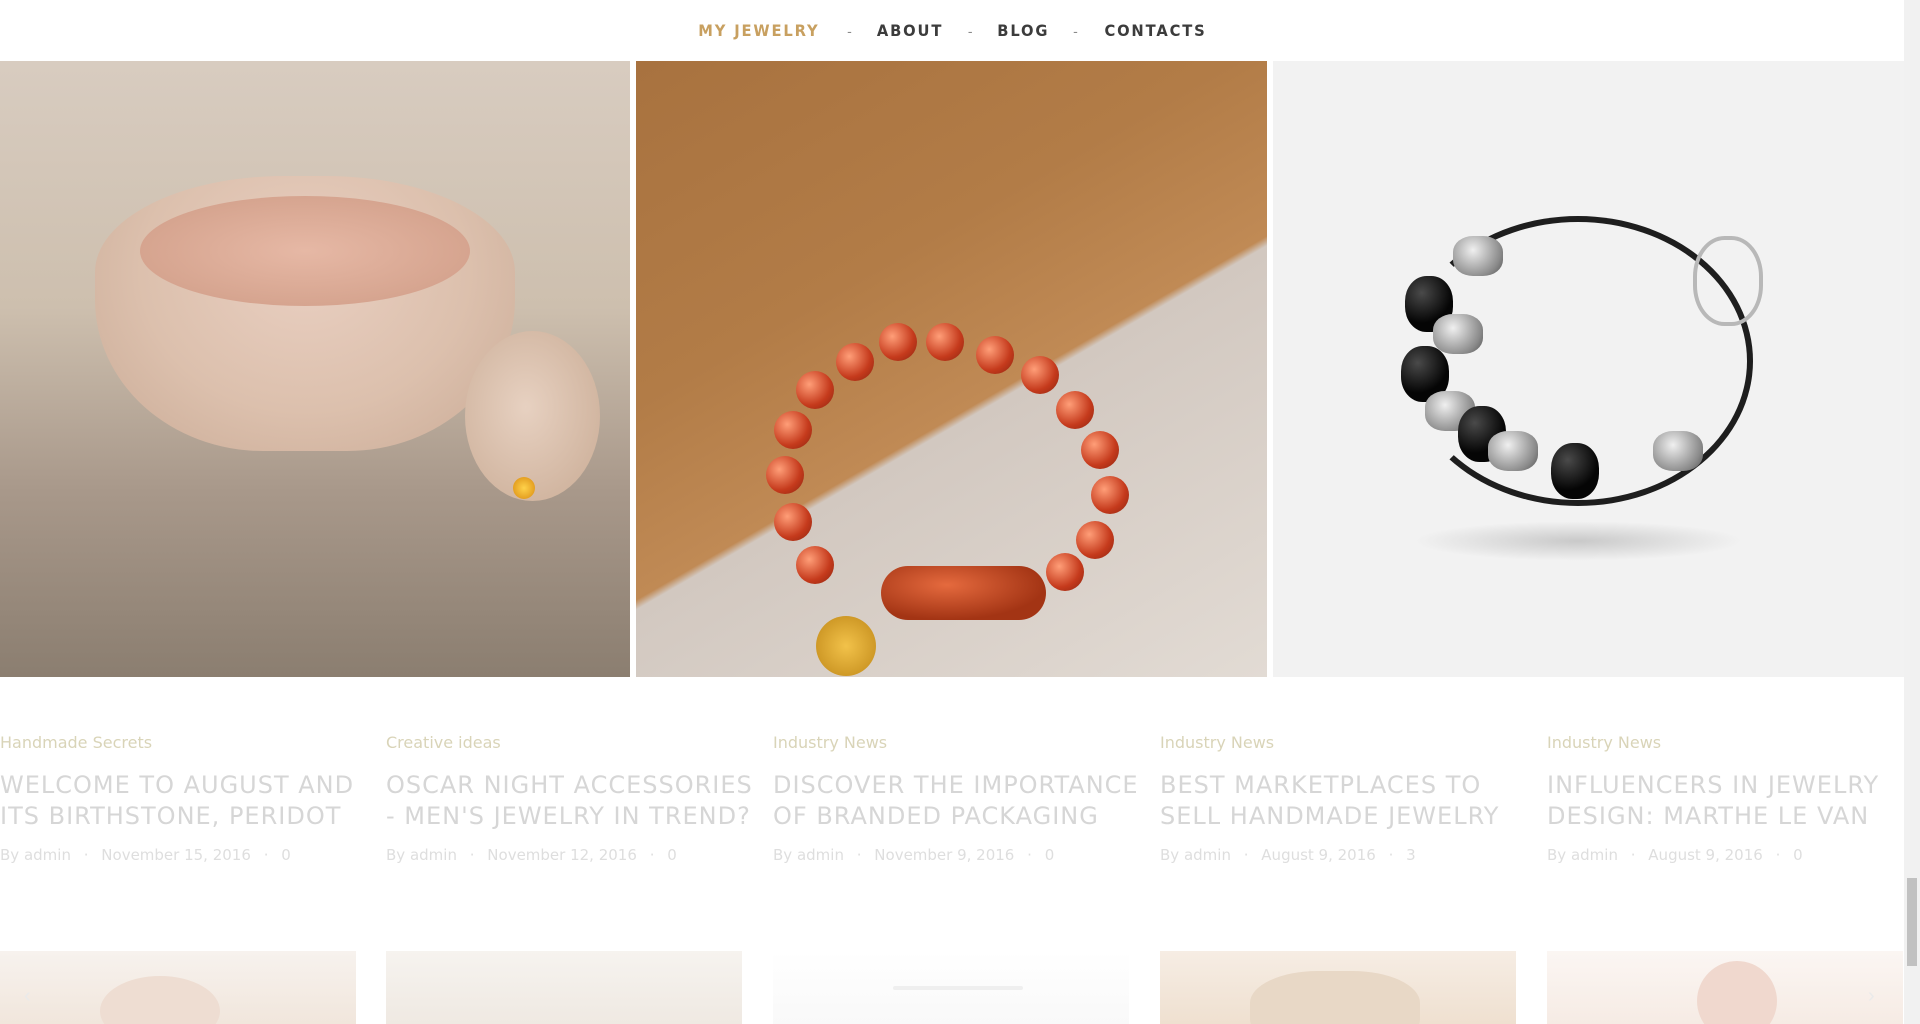 This screenshot has height=1024, width=1920. I want to click on barrel-bead, so click(963, 593).